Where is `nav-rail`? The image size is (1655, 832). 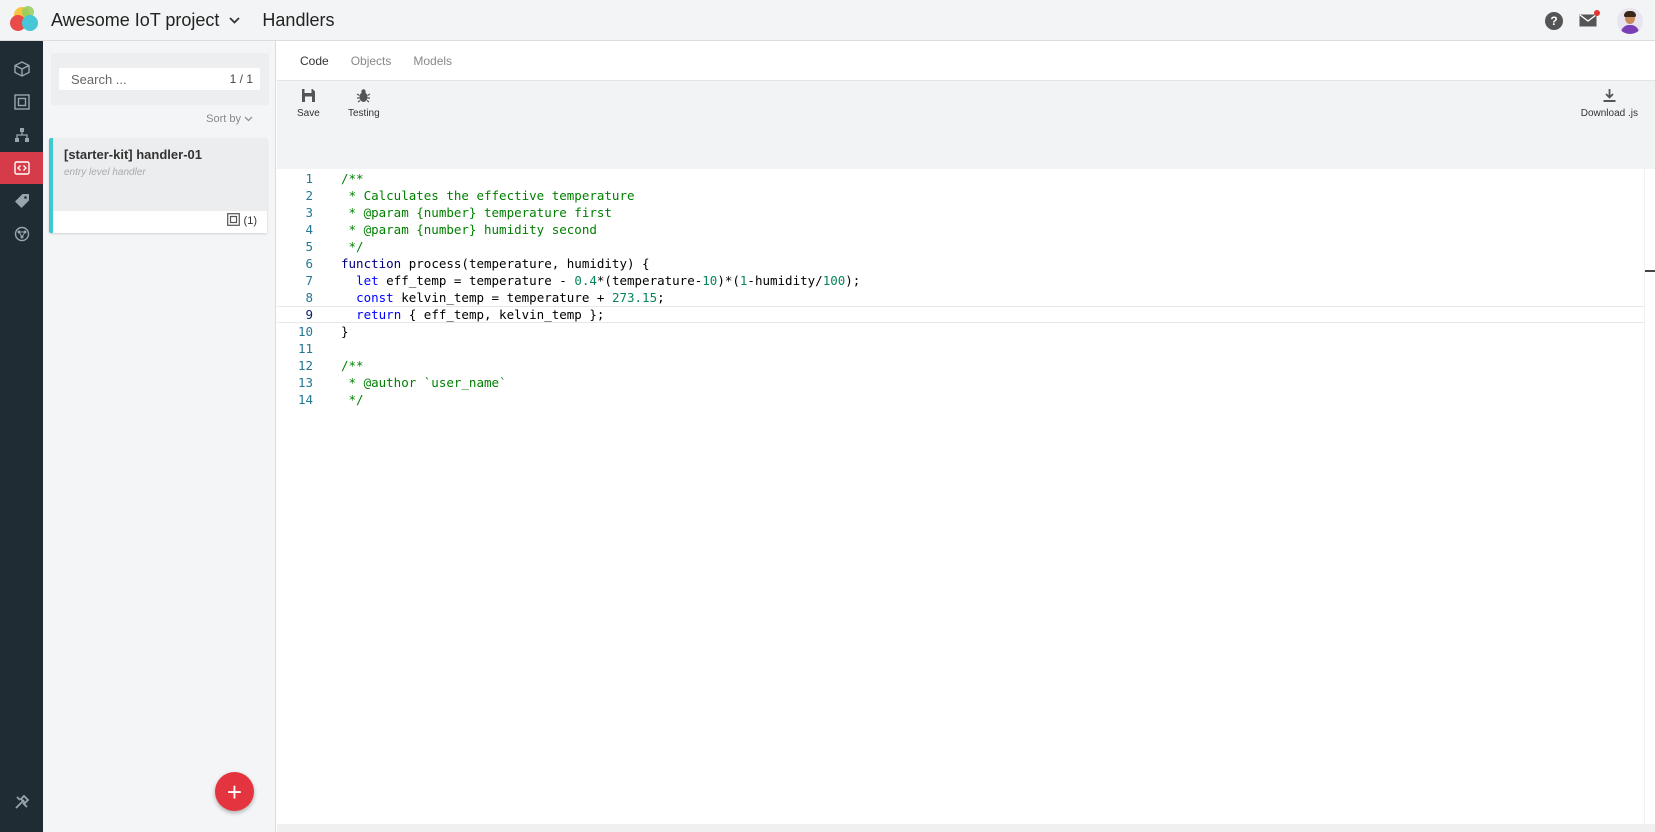 nav-rail is located at coordinates (21, 436).